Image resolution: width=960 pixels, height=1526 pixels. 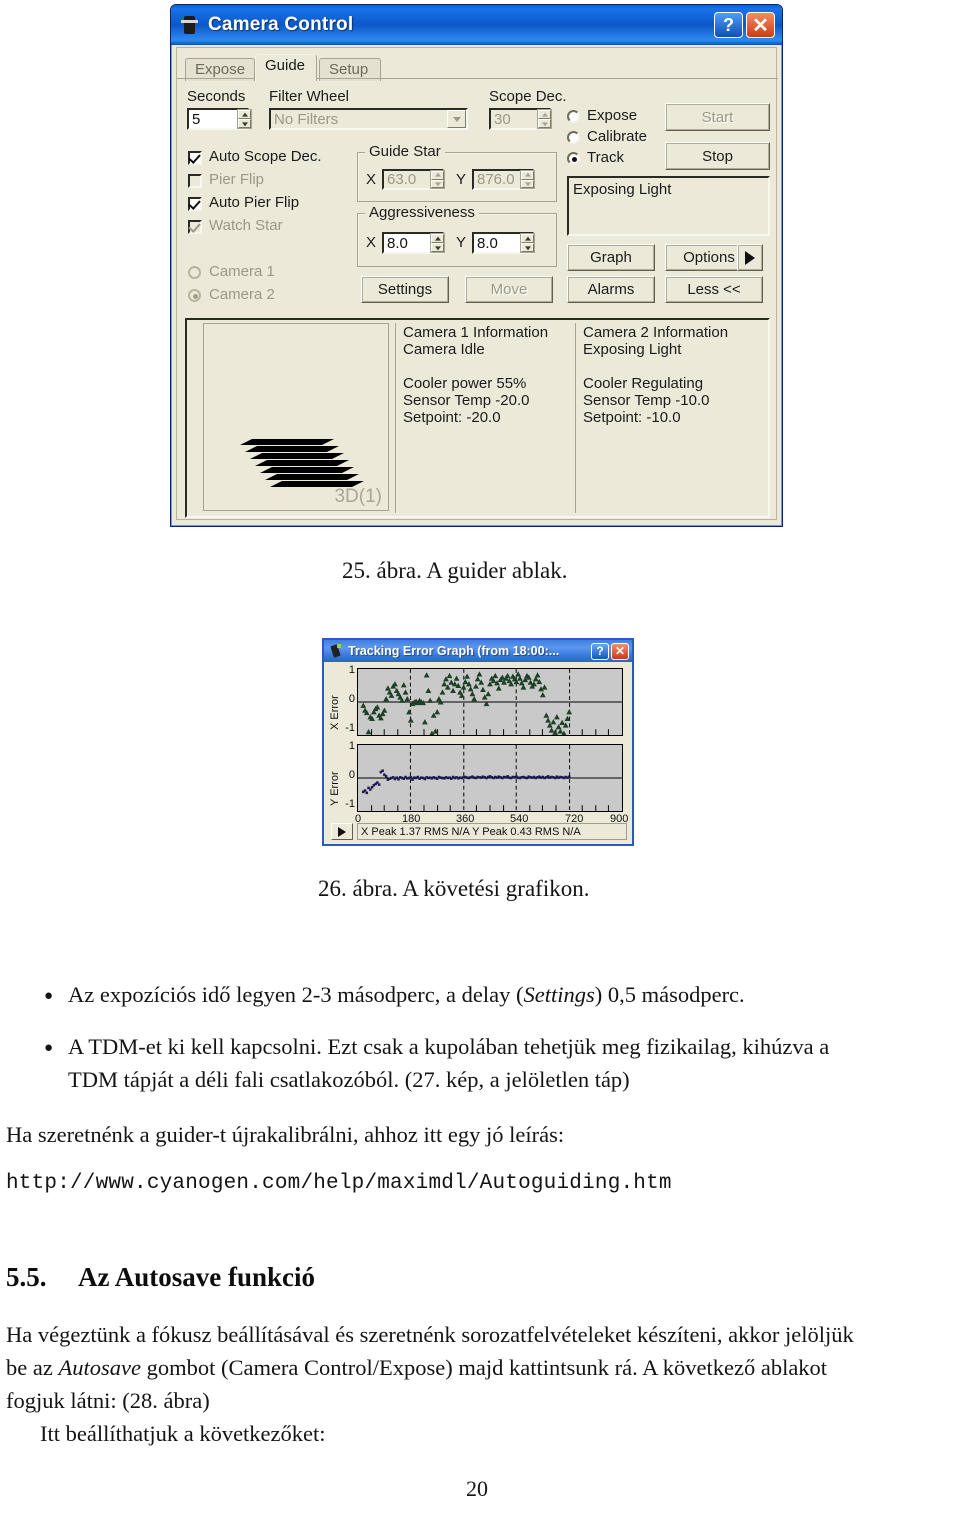 I want to click on bullet-1-emphasis: Settings, so click(x=559, y=994).